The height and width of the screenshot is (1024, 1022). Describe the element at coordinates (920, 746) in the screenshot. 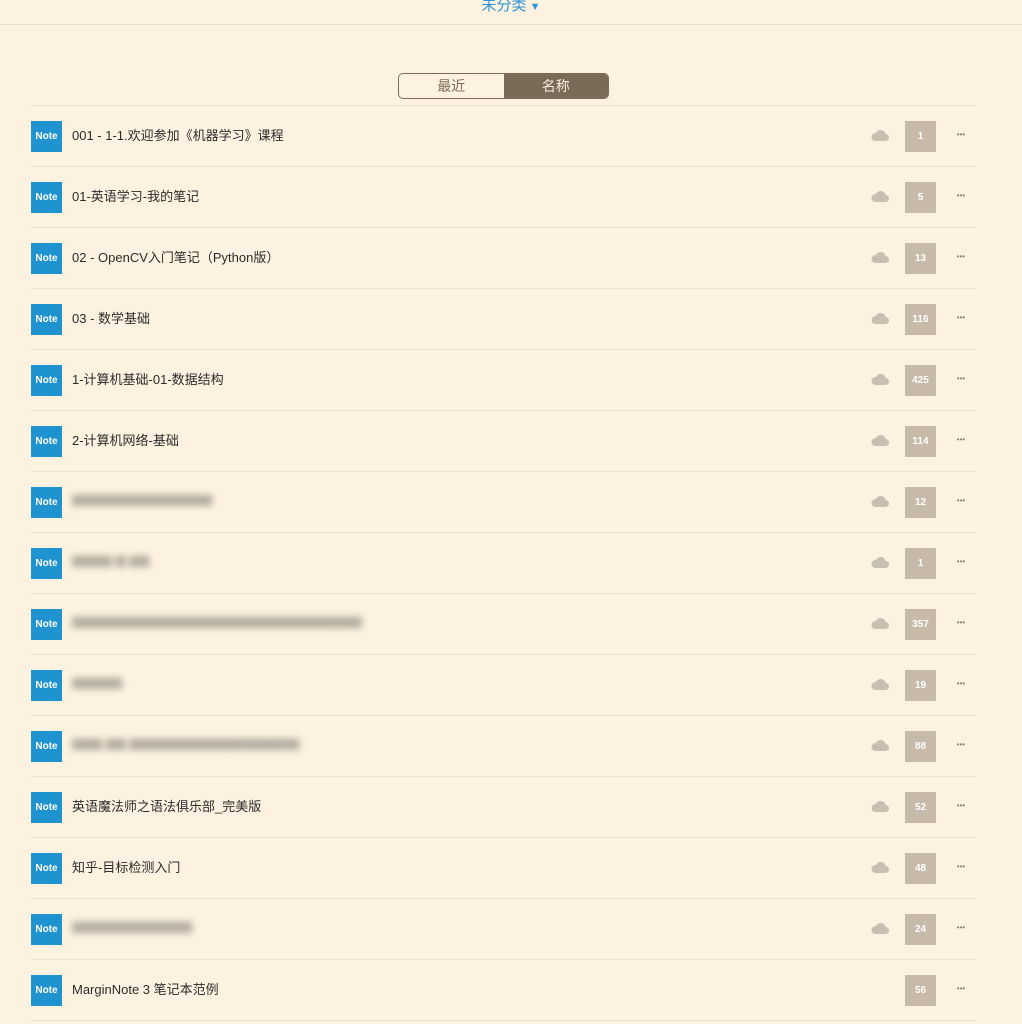

I see `note-count-badge: 88` at that location.